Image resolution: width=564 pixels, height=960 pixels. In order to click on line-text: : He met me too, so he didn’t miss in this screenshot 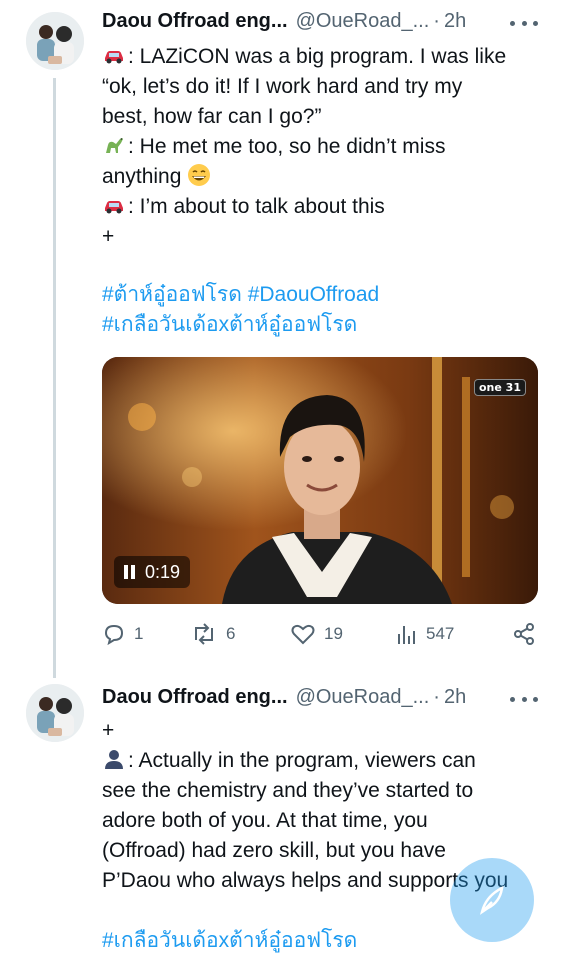, I will do `click(287, 146)`.